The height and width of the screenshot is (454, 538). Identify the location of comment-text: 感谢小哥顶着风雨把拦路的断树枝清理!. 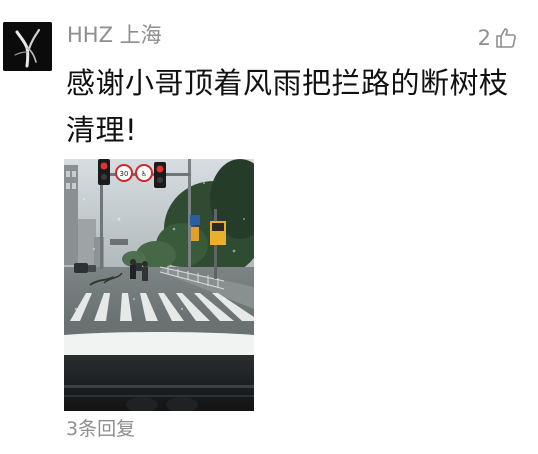
(287, 106).